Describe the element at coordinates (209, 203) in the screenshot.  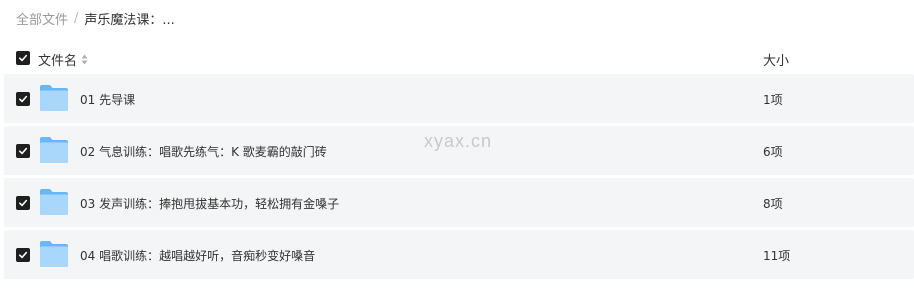
I see `file-name: 03 发声训练：捧抱甩拔基本功，轻松拥有金嗓子` at that location.